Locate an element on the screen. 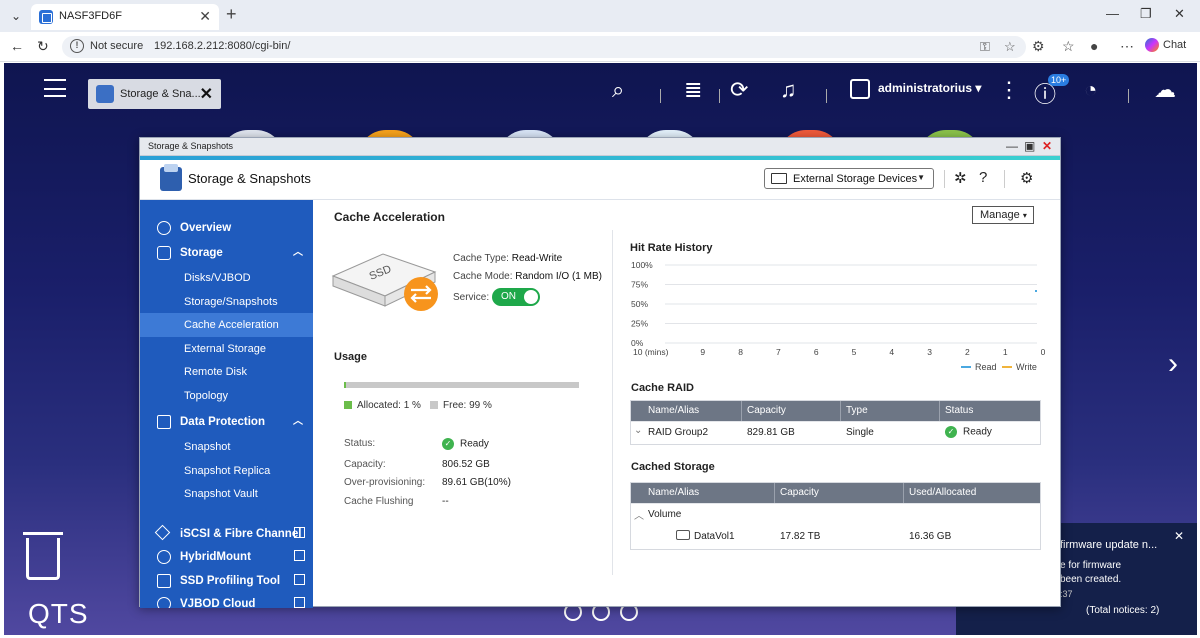 The width and height of the screenshot is (1200, 638). help-icon: ? is located at coordinates (983, 177).